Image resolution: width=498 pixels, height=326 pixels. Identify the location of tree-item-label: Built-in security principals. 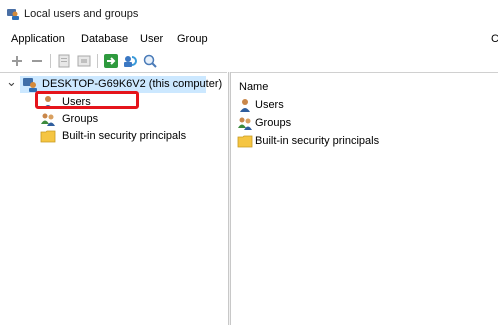
(124, 136).